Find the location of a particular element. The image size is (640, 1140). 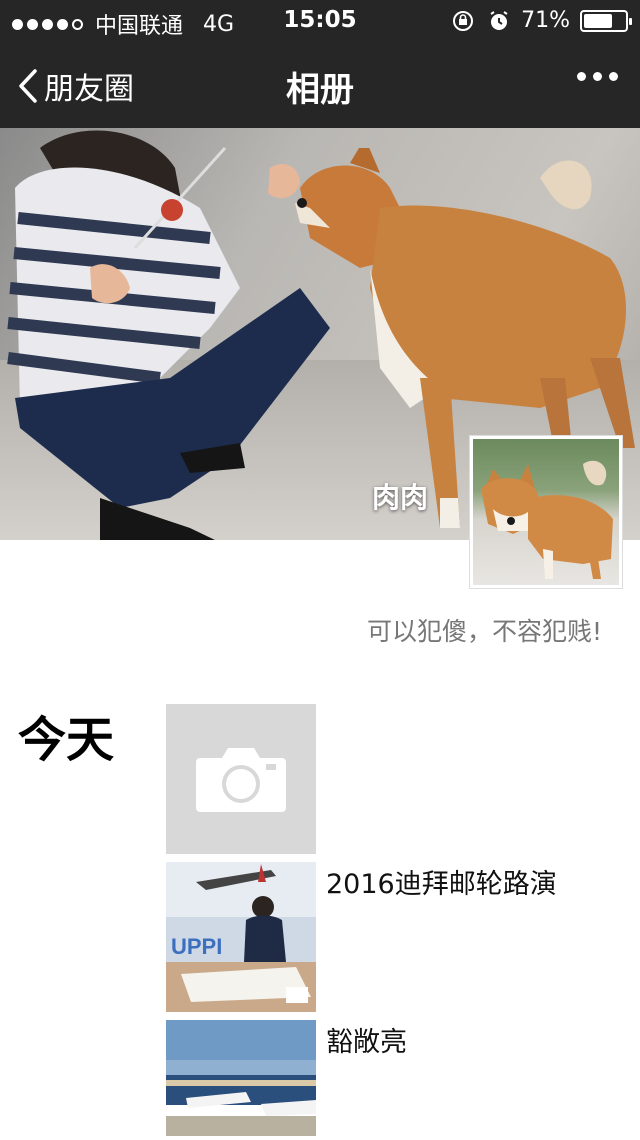

profile-signature: 可以犯傻，不容犯贱! is located at coordinates (484, 631).